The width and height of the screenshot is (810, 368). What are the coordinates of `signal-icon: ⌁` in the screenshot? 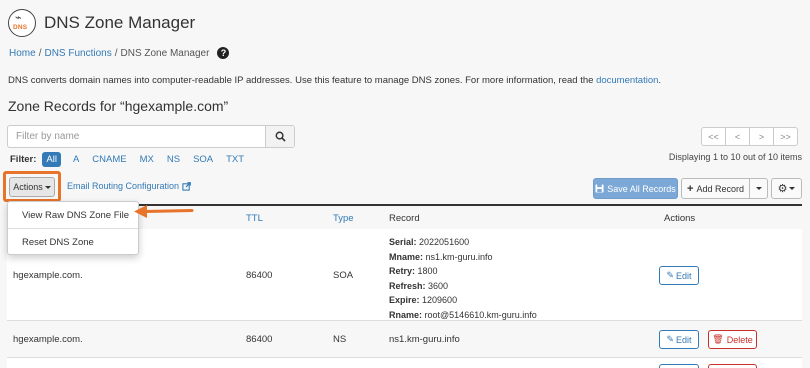 It's located at (18, 18).